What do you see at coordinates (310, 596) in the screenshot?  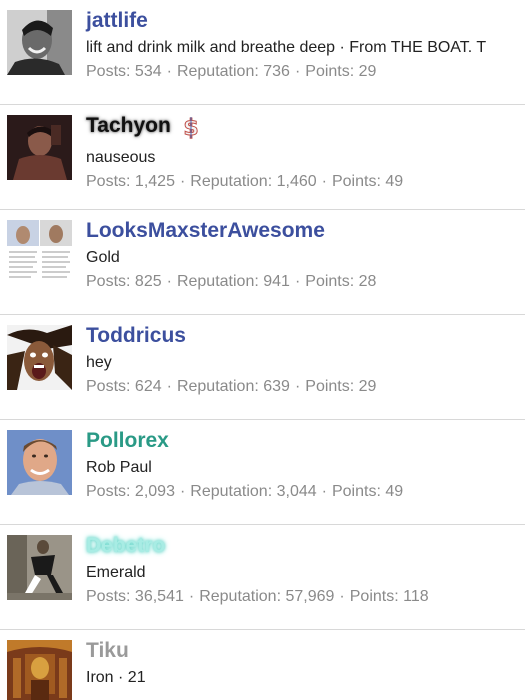 I see `reputation-count: 57,969` at bounding box center [310, 596].